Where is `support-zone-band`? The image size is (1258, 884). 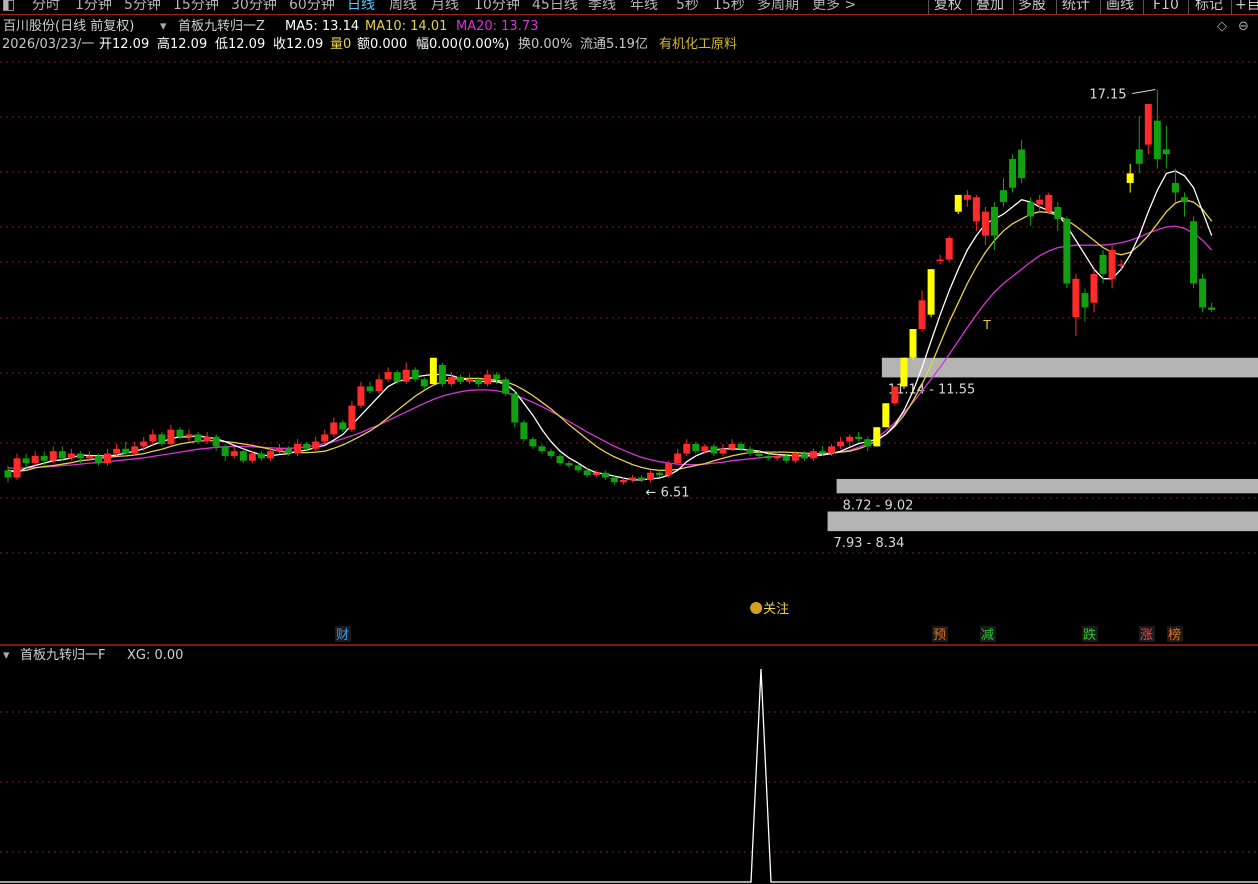
support-zone-band is located at coordinates (1047, 486).